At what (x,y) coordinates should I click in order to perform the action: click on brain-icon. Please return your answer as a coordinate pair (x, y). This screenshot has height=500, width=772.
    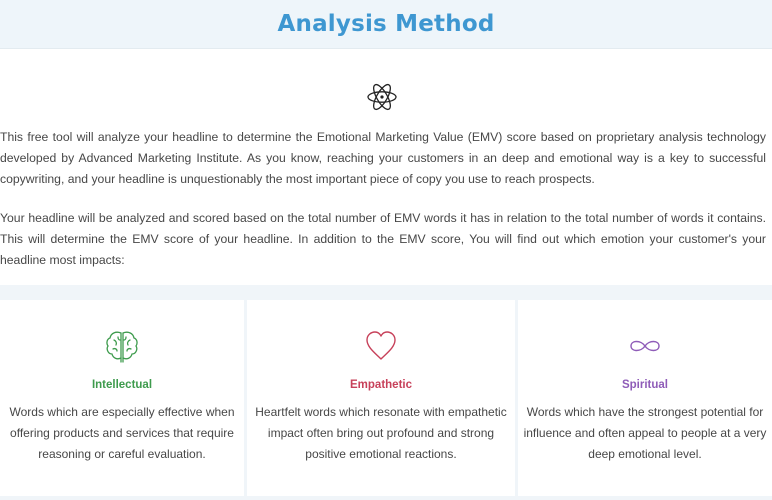
    Looking at the image, I should click on (122, 347).